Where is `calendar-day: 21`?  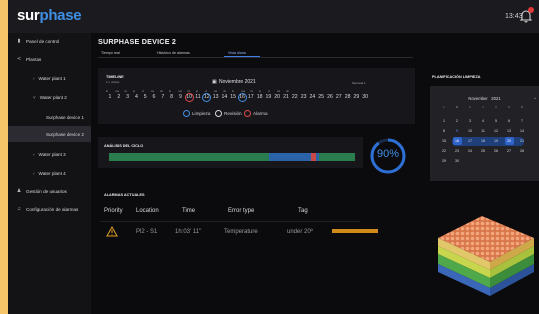
calendar-day: 21 is located at coordinates (522, 141).